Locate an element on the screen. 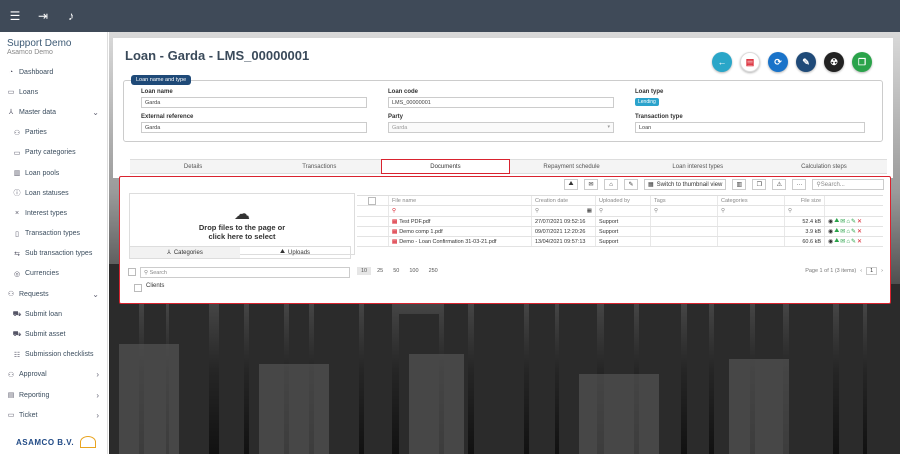 This screenshot has width=900, height=454. warning-toolbar-button: ⚠ is located at coordinates (779, 184).